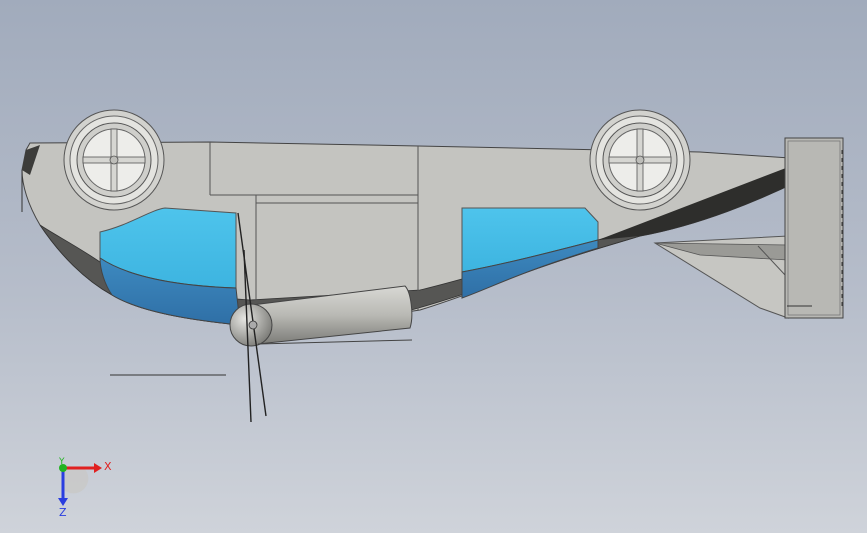 The height and width of the screenshot is (533, 867). What do you see at coordinates (170, 266) in the screenshot?
I see `front-window` at bounding box center [170, 266].